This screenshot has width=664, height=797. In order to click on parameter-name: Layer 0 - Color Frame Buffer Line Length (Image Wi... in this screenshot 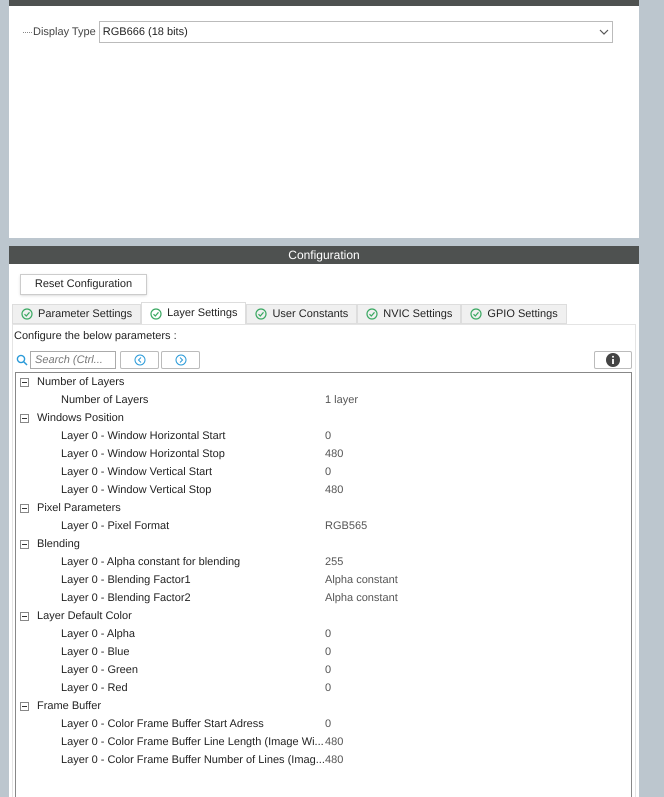, I will do `click(193, 742)`.